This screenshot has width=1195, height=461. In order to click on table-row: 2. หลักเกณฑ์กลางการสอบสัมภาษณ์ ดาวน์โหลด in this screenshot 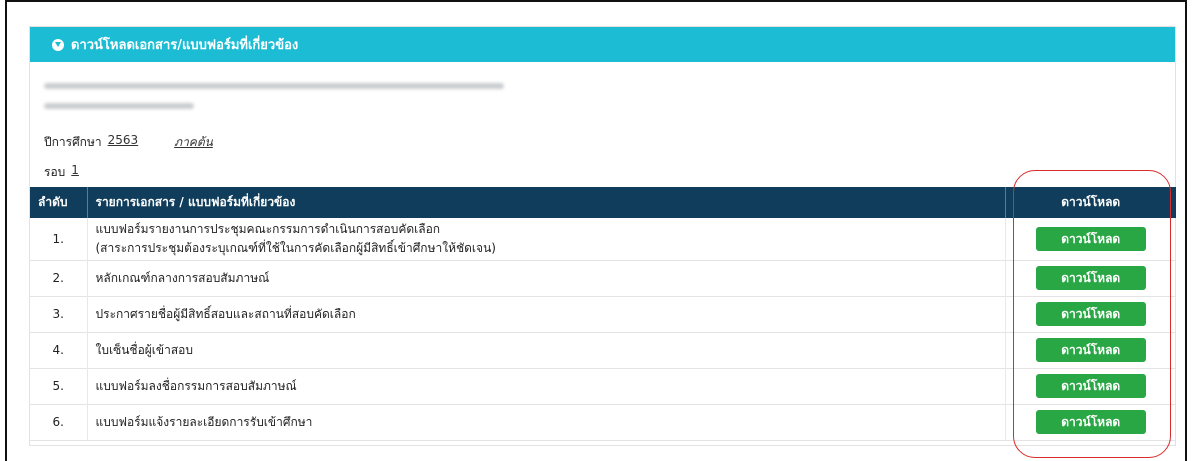, I will do `click(603, 278)`.